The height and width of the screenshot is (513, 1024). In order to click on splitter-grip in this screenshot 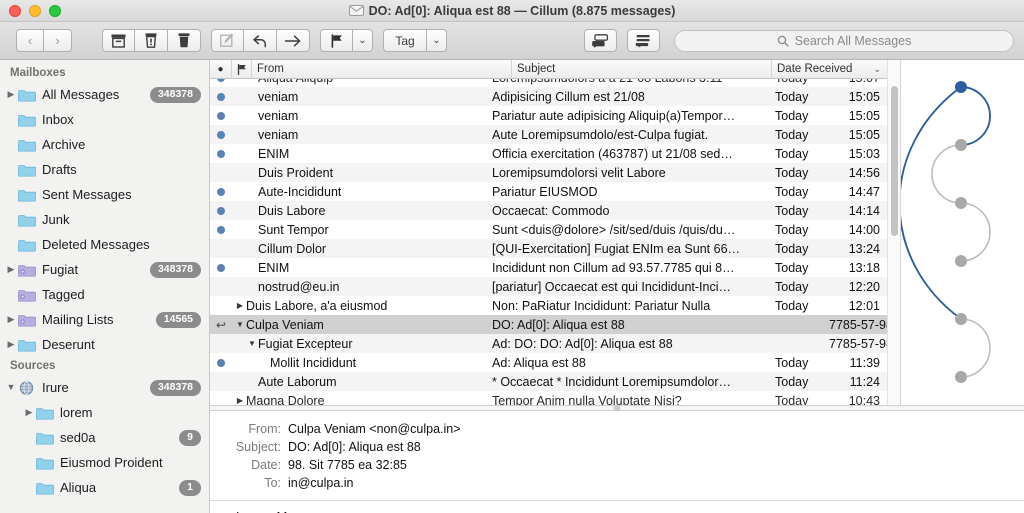, I will do `click(617, 408)`.